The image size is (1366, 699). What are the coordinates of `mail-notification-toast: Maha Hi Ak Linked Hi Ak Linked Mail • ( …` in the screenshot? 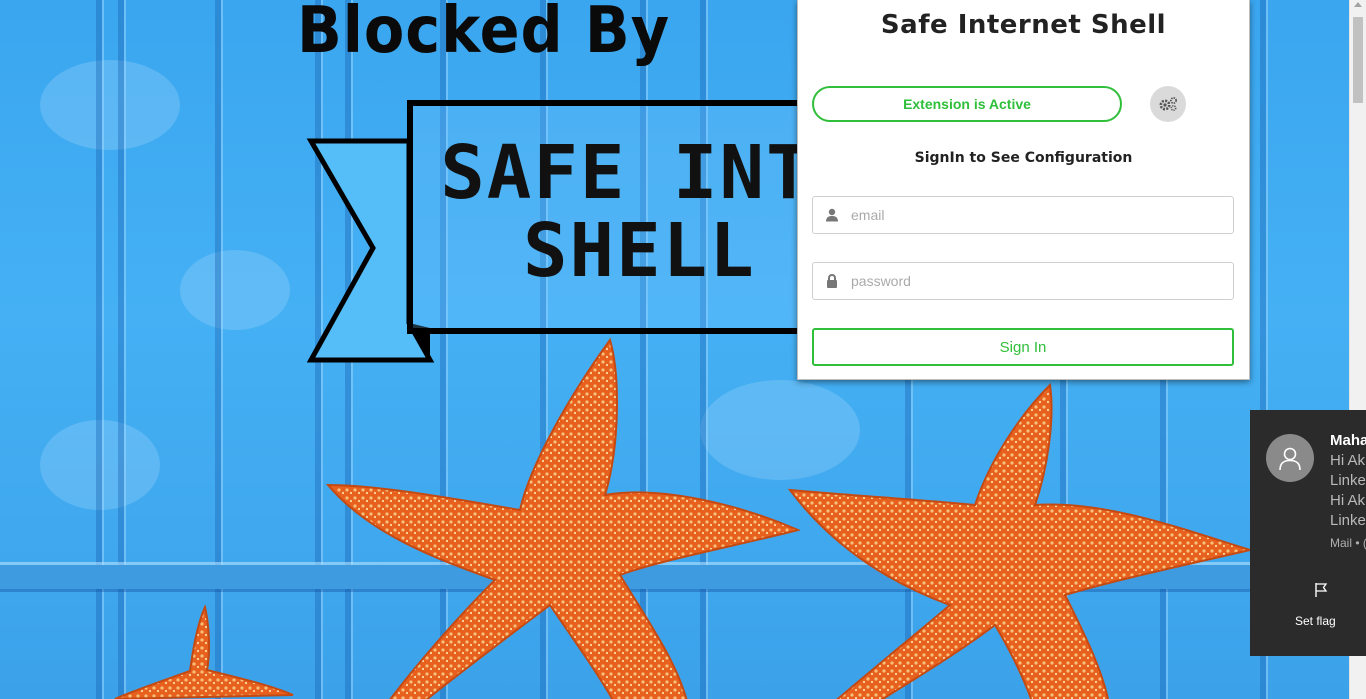 It's located at (1308, 533).